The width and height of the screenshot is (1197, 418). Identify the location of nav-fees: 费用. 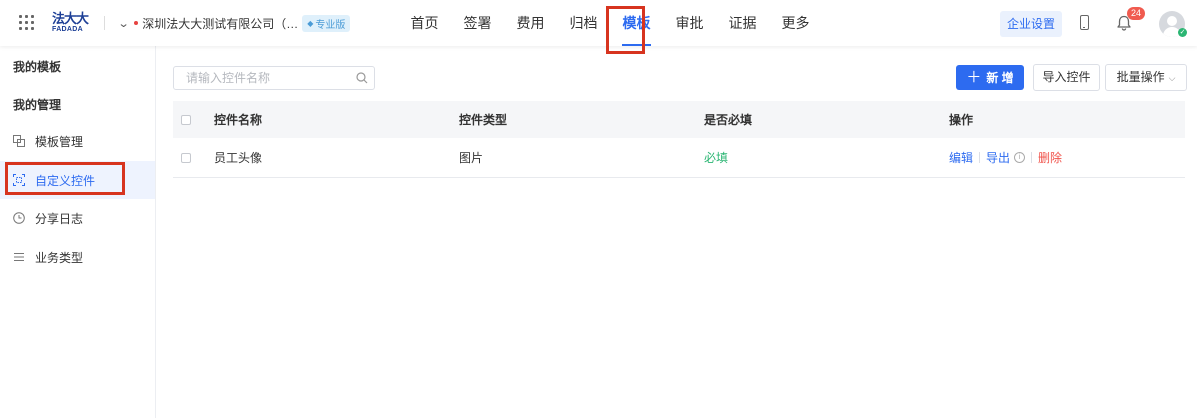
(530, 23).